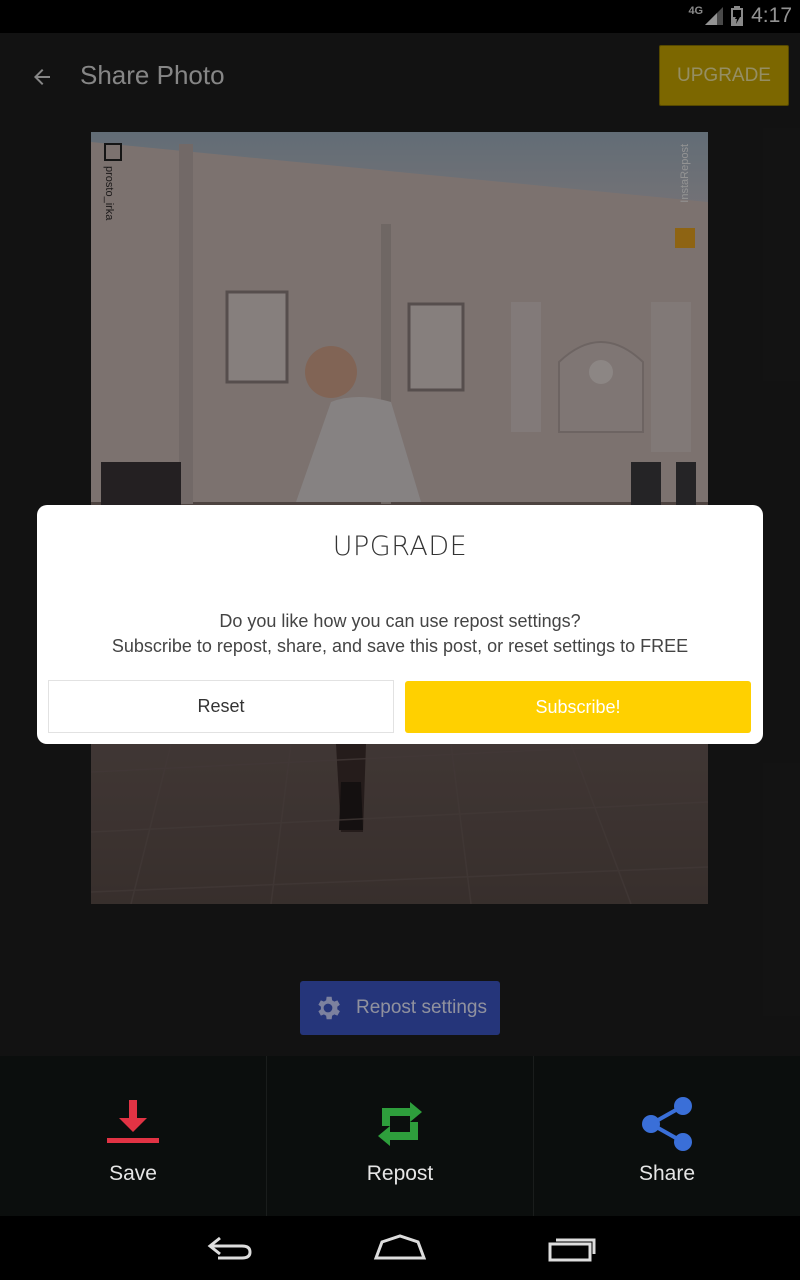 The width and height of the screenshot is (800, 1280). Describe the element at coordinates (400, 1173) in the screenshot. I see `repost-label: Repost` at that location.